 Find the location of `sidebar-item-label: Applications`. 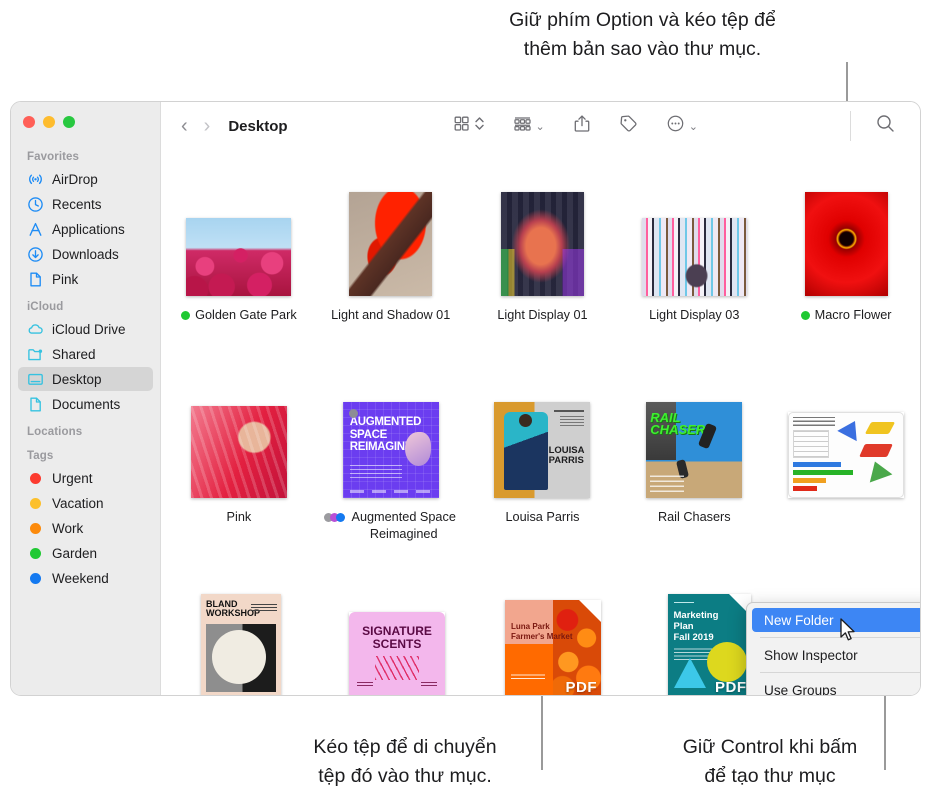

sidebar-item-label: Applications is located at coordinates (88, 229).